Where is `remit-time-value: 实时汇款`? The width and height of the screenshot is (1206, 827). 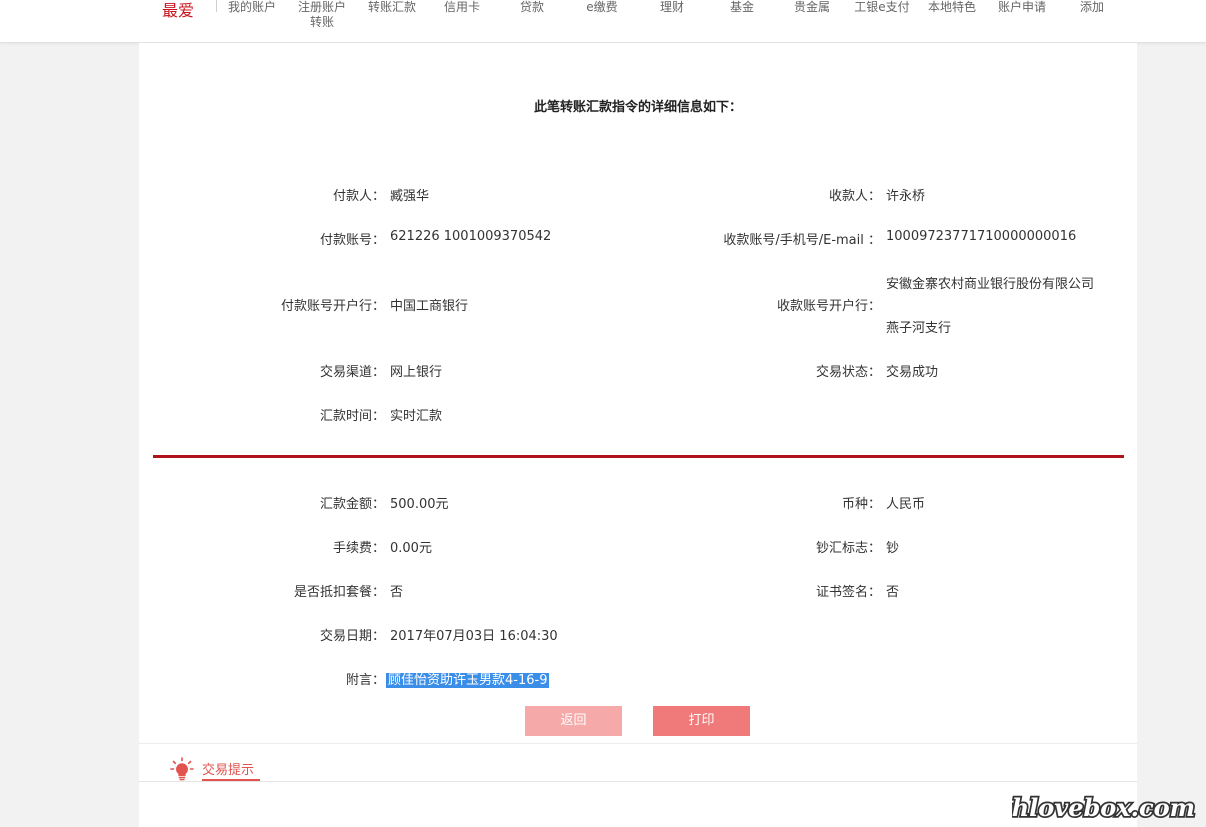
remit-time-value: 实时汇款 is located at coordinates (416, 416).